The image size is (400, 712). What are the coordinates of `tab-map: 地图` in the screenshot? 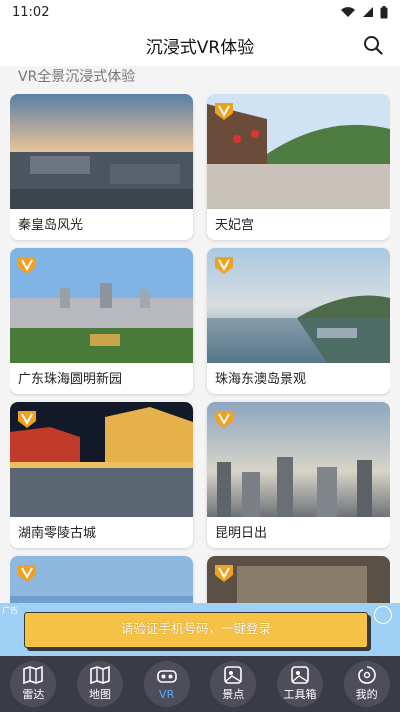 It's located at (99, 684).